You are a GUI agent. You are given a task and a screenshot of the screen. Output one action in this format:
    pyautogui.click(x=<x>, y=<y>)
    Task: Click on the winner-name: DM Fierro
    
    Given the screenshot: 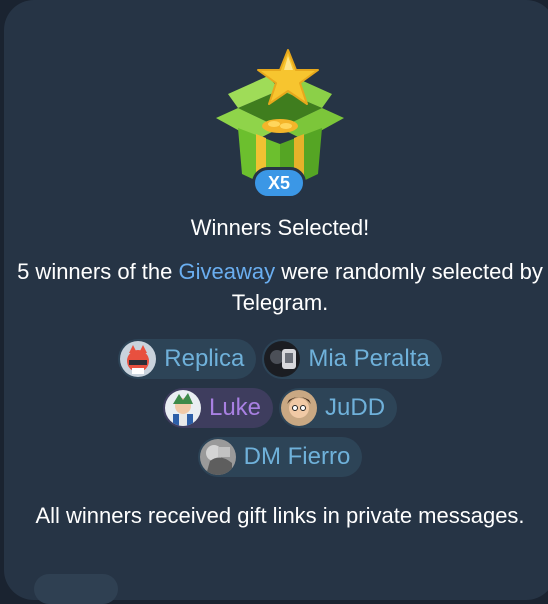 What is the action you would take?
    pyautogui.click(x=297, y=456)
    